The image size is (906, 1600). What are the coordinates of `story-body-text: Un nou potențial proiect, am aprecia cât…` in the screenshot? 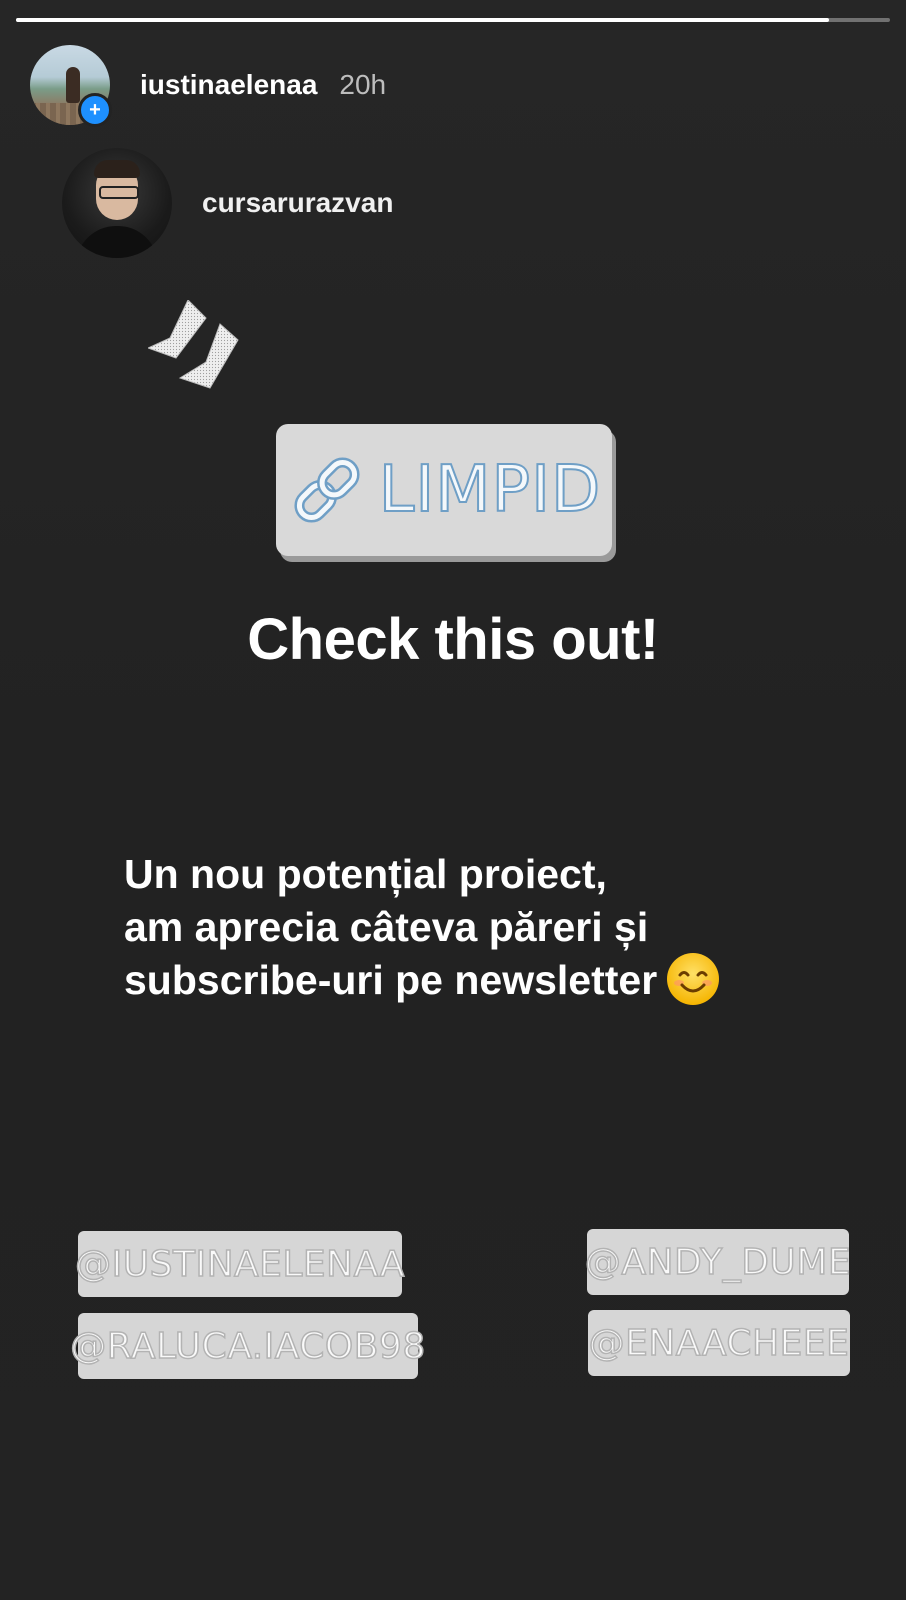 It's located at (422, 927).